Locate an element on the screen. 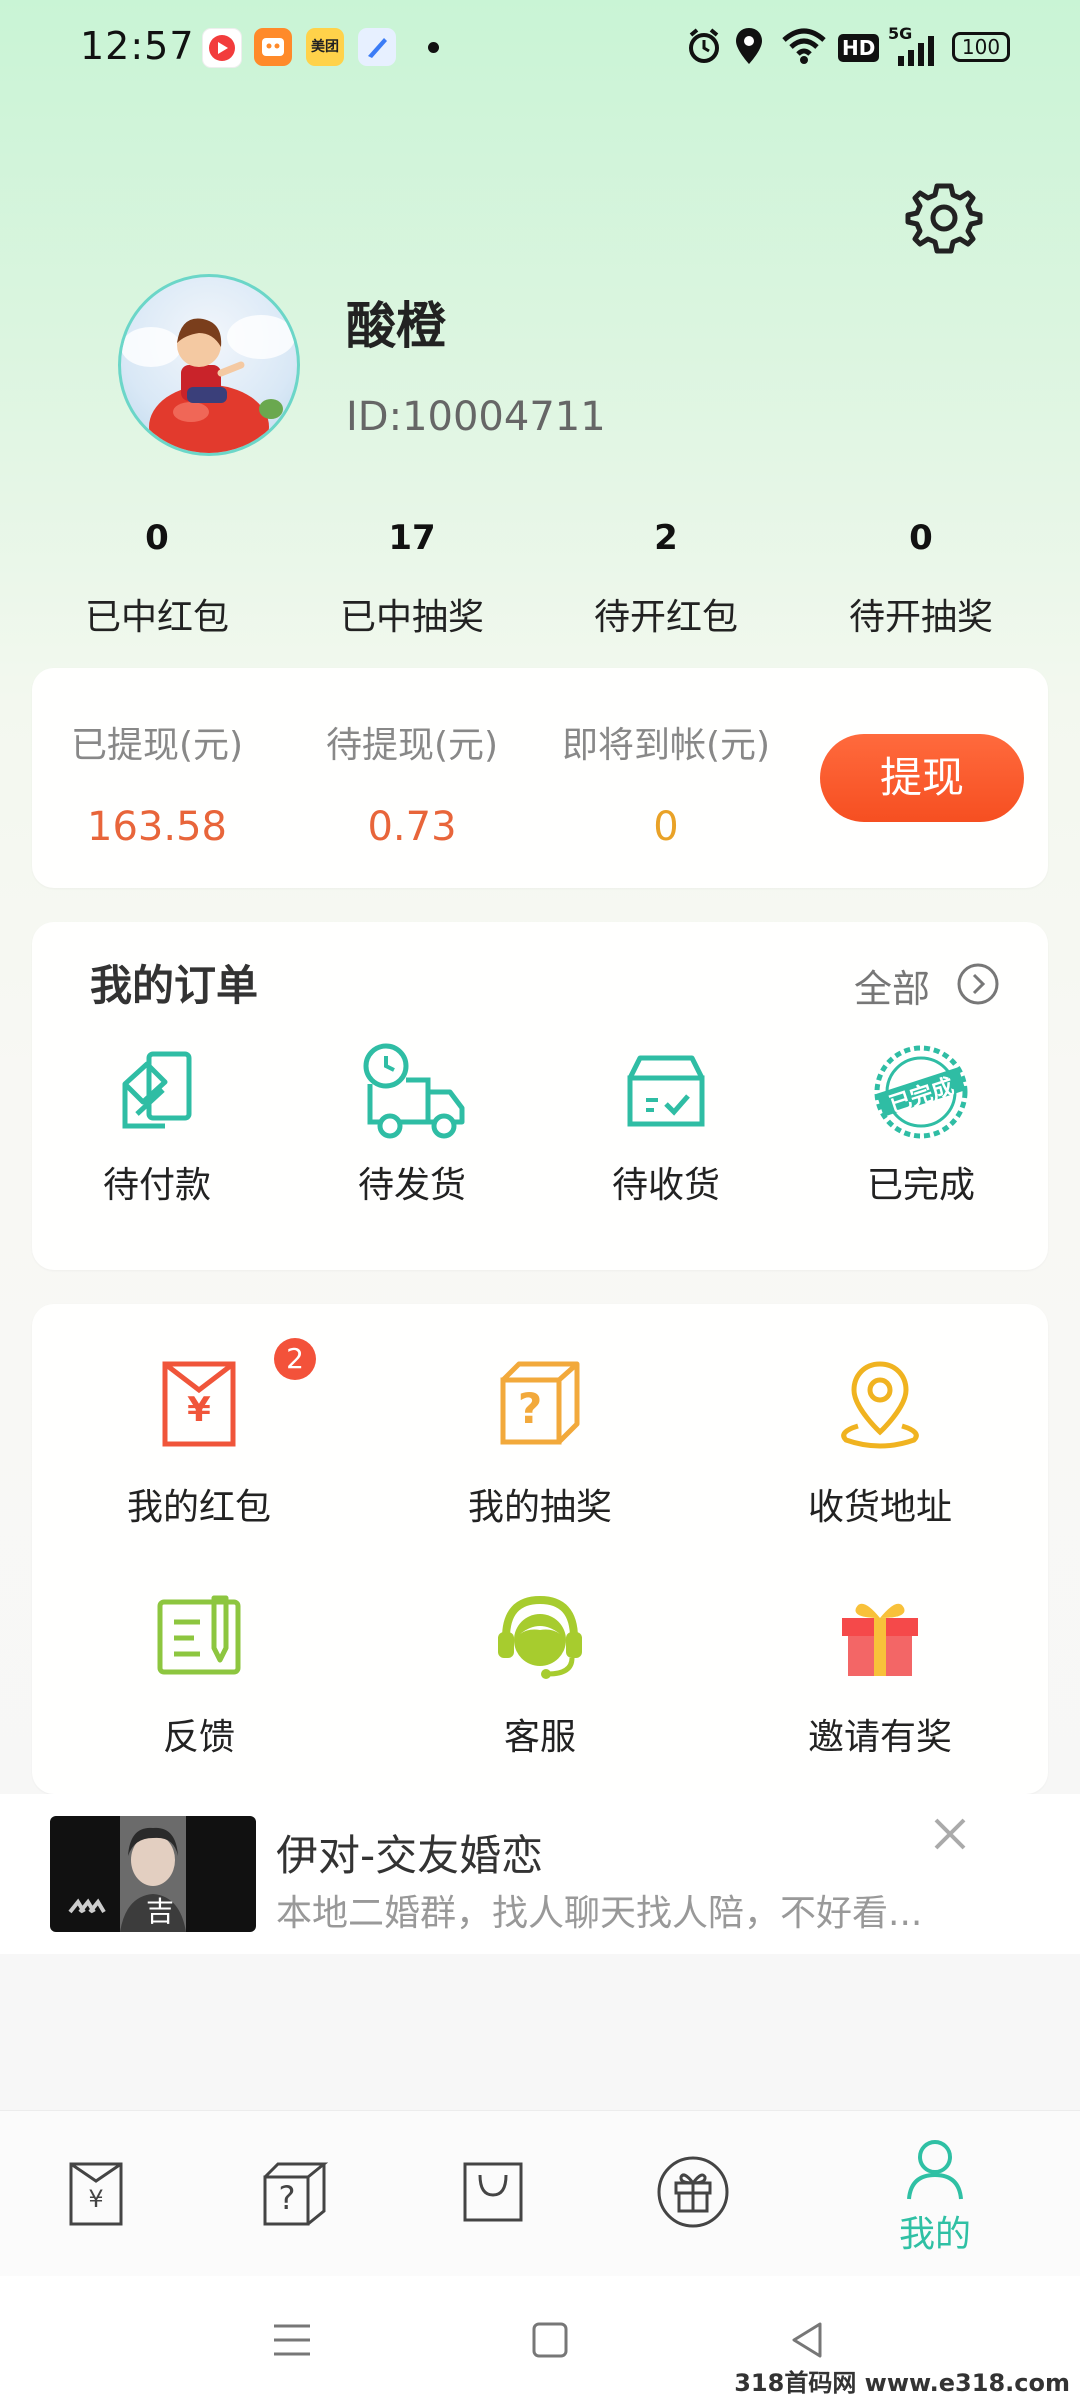 This screenshot has width=1080, height=2408. withdraw-button: 提现 is located at coordinates (922, 778).